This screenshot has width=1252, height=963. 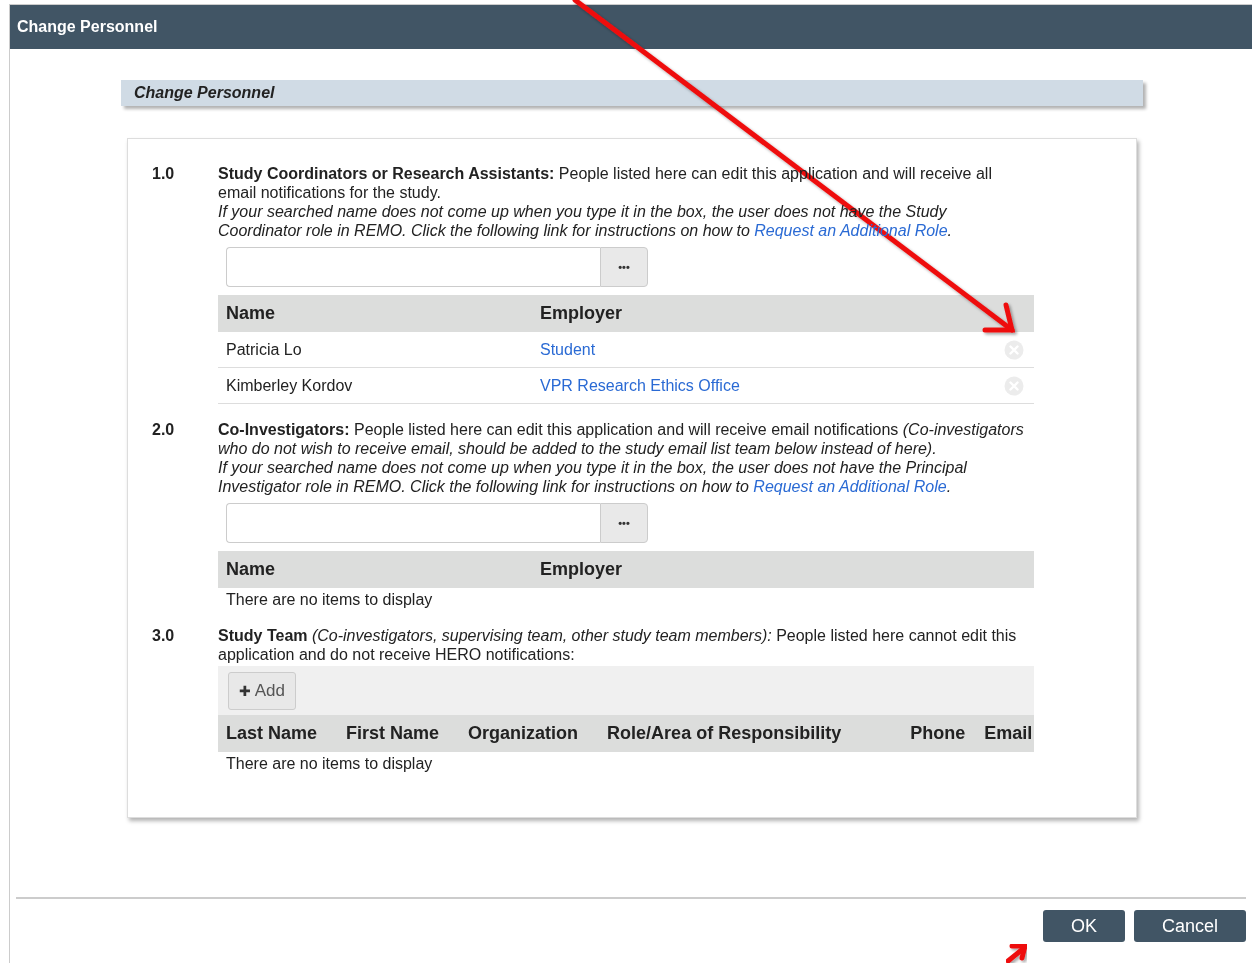 What do you see at coordinates (262, 690) in the screenshot?
I see `add-button: ✚ Add` at bounding box center [262, 690].